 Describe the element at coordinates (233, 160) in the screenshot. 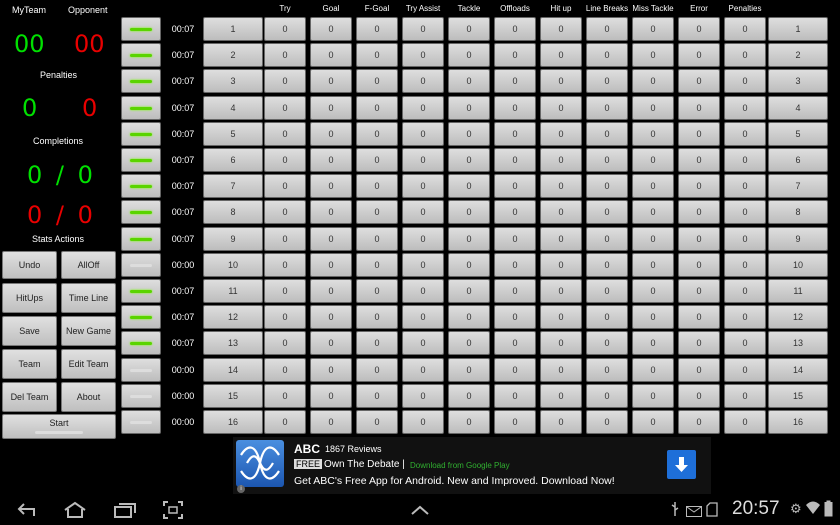

I see `player-number-button: 6` at that location.